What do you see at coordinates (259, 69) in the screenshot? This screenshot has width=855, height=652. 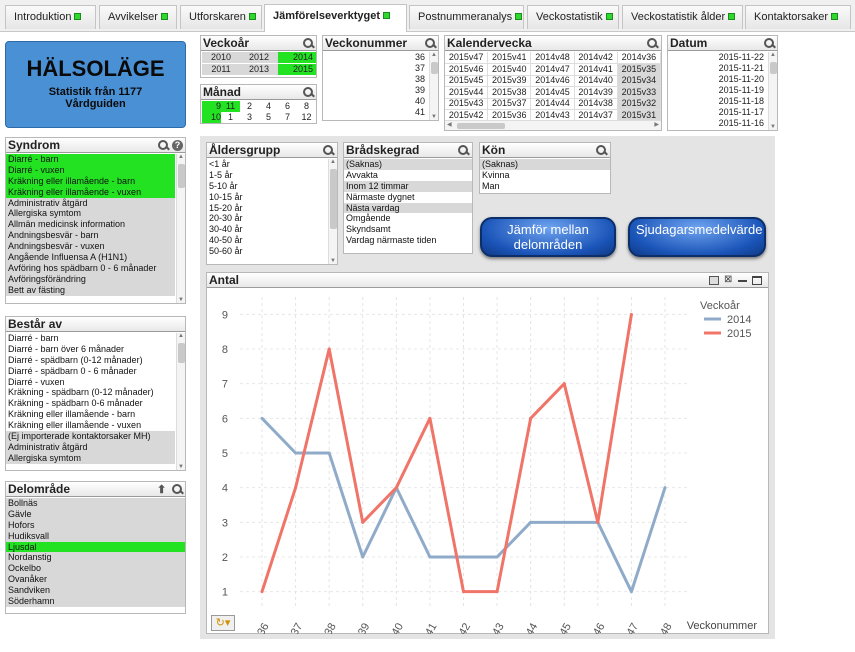 I see `year-cell: 2013` at bounding box center [259, 69].